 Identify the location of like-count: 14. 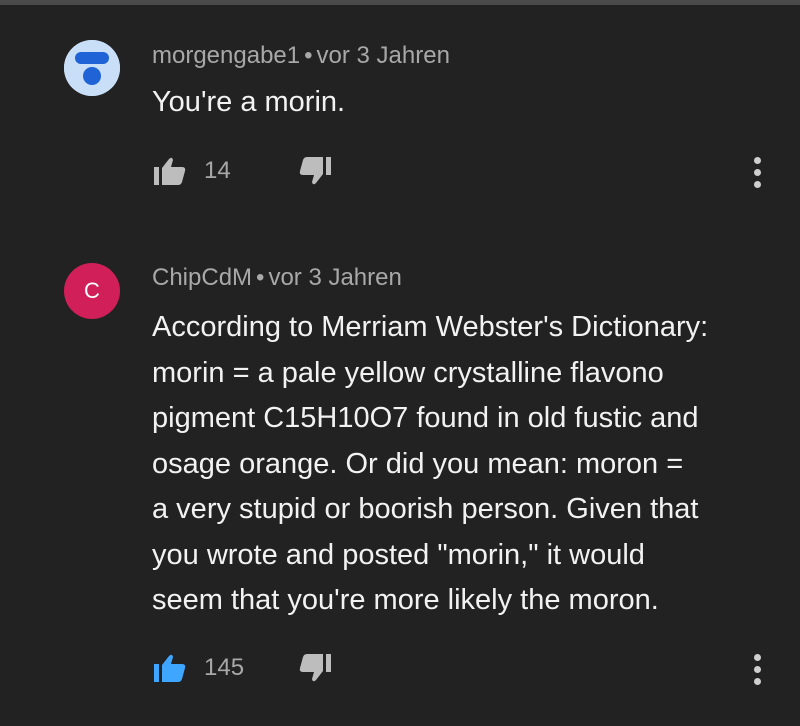
(217, 170).